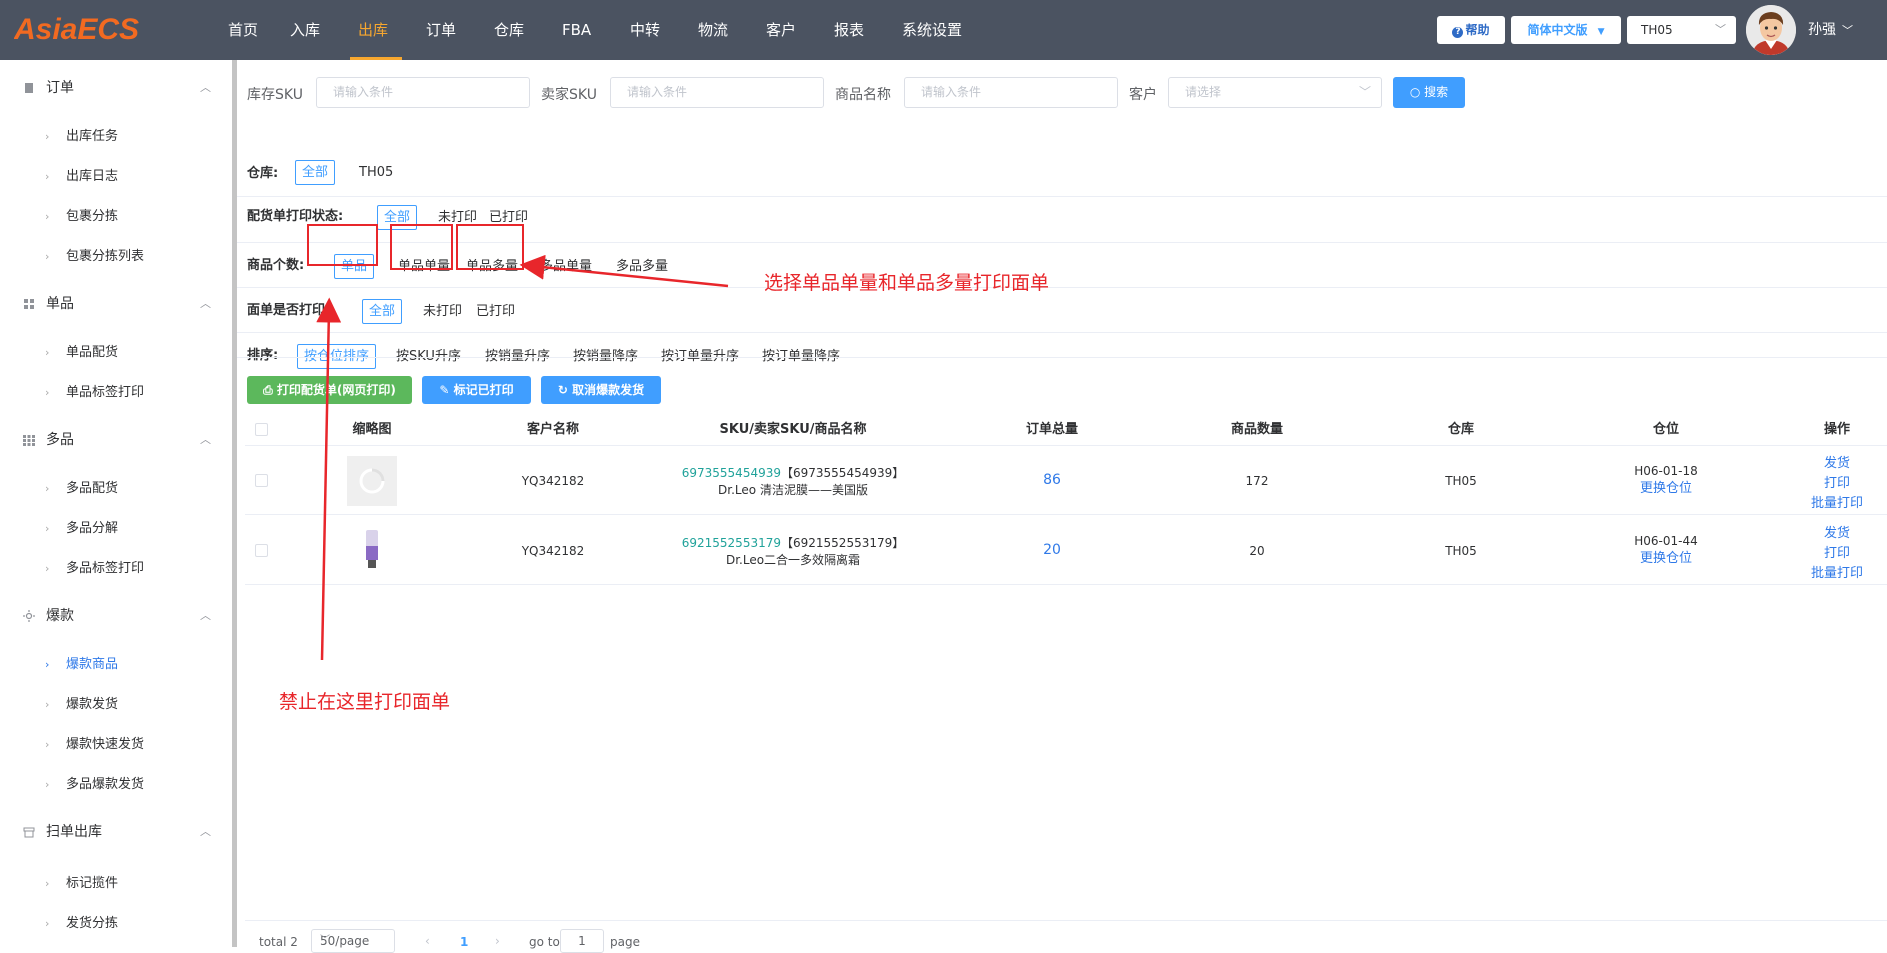 The image size is (1887, 953). What do you see at coordinates (329, 479) in the screenshot?
I see `annotation-arrow-up` at bounding box center [329, 479].